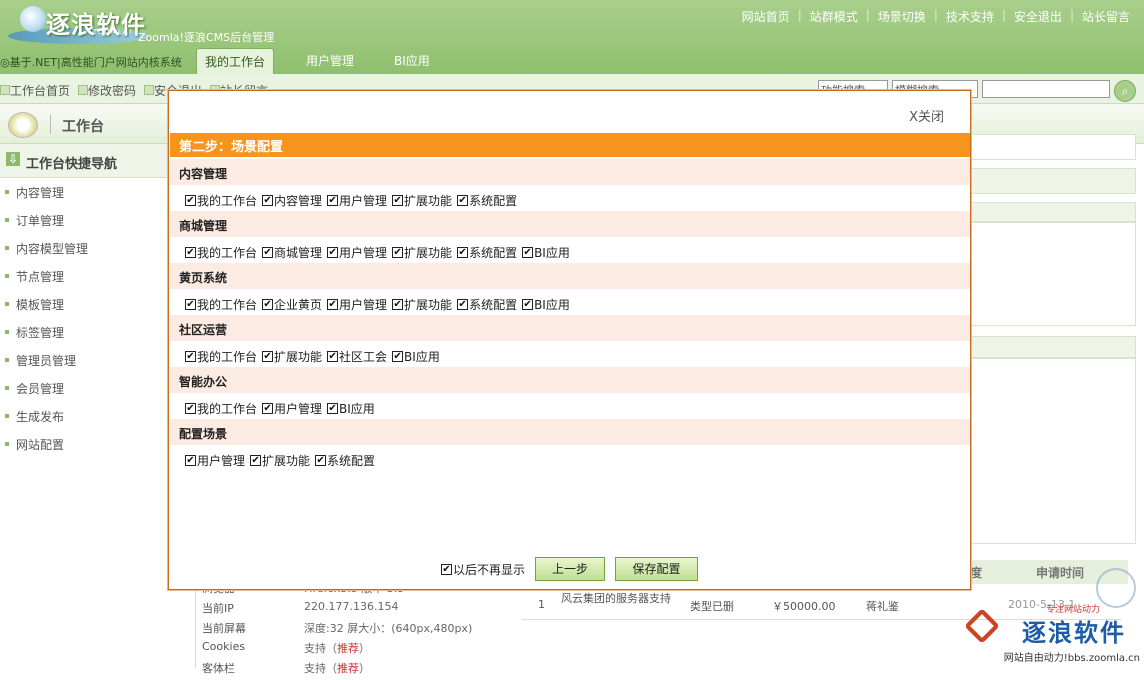 The image size is (1144, 680). Describe the element at coordinates (298, 253) in the screenshot. I see `option-label: 商城管理` at that location.